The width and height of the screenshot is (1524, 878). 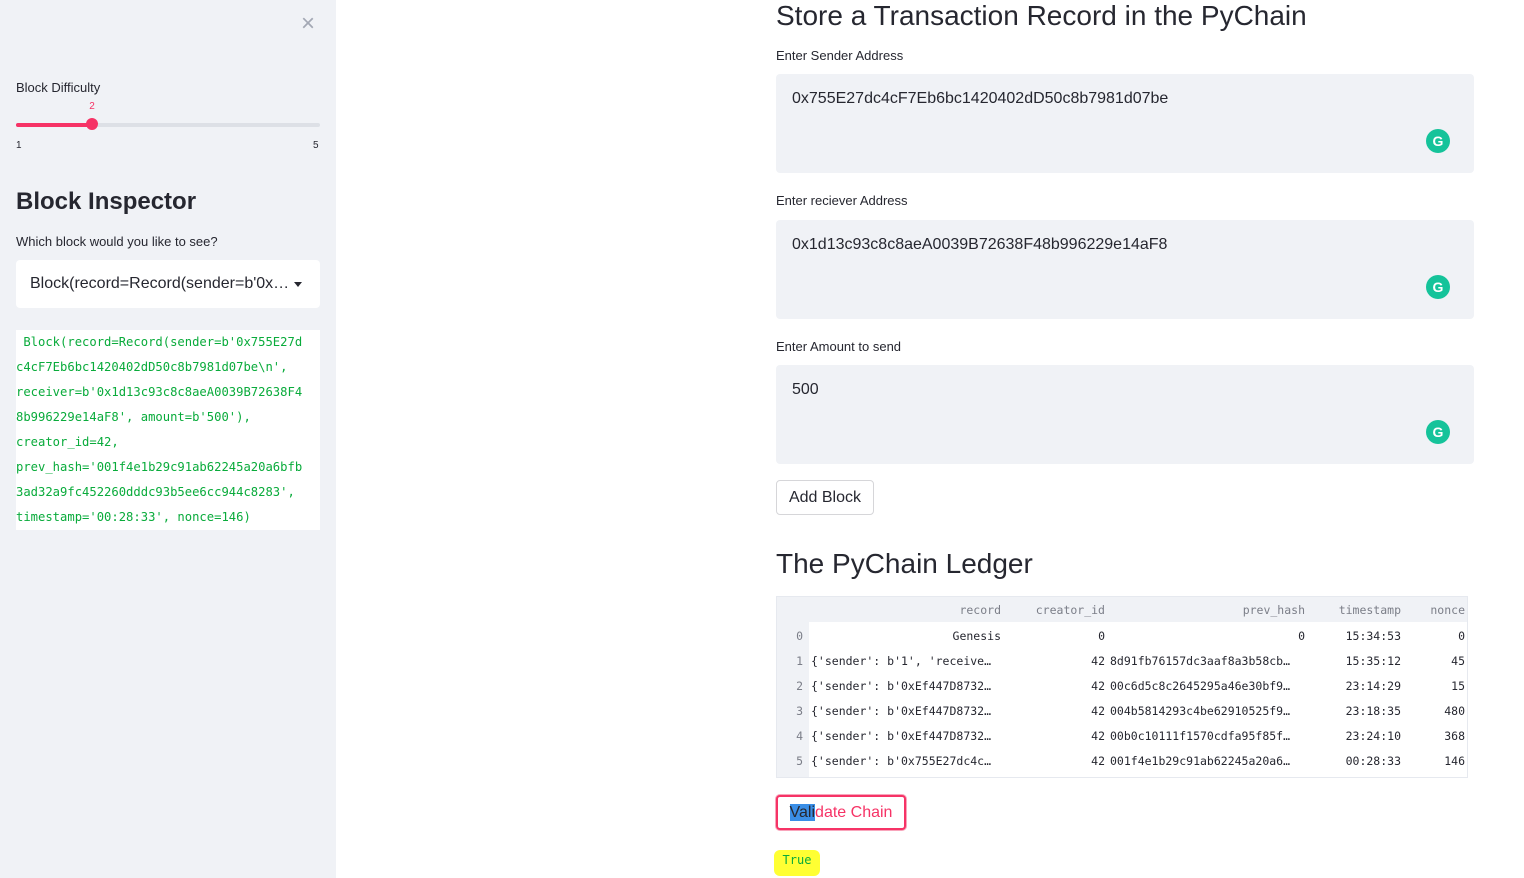 I want to click on block-output-line: creator_id=42,, so click(x=67, y=442).